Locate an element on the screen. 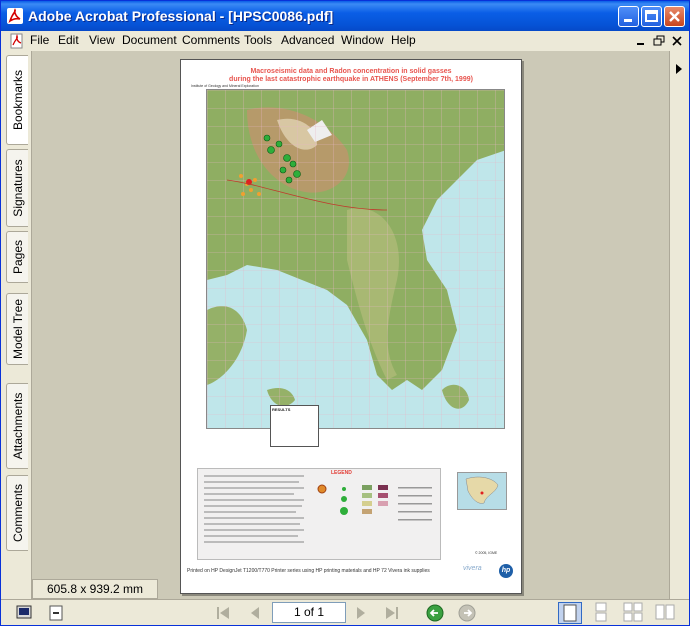 The image size is (690, 626). menu-comments: Comments is located at coordinates (211, 40).